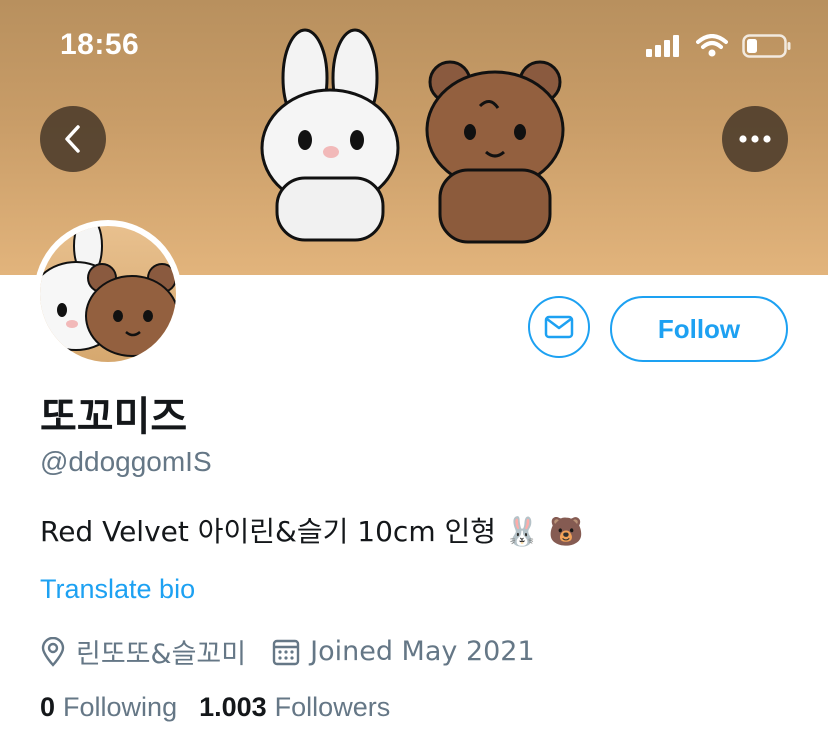 The image size is (828, 749). Describe the element at coordinates (117, 589) in the screenshot. I see `translate-bio-link: Translate bio` at that location.